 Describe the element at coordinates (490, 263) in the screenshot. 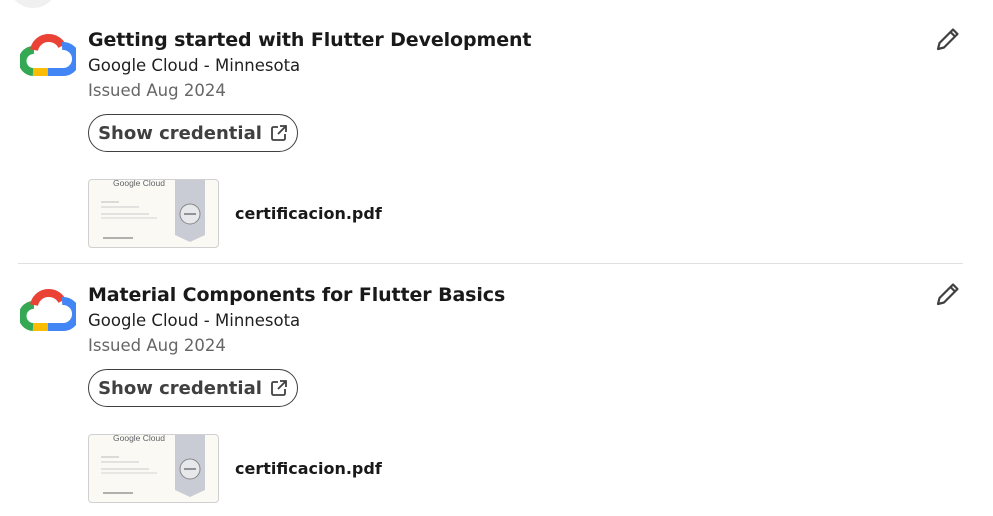

I see `item-divider` at that location.